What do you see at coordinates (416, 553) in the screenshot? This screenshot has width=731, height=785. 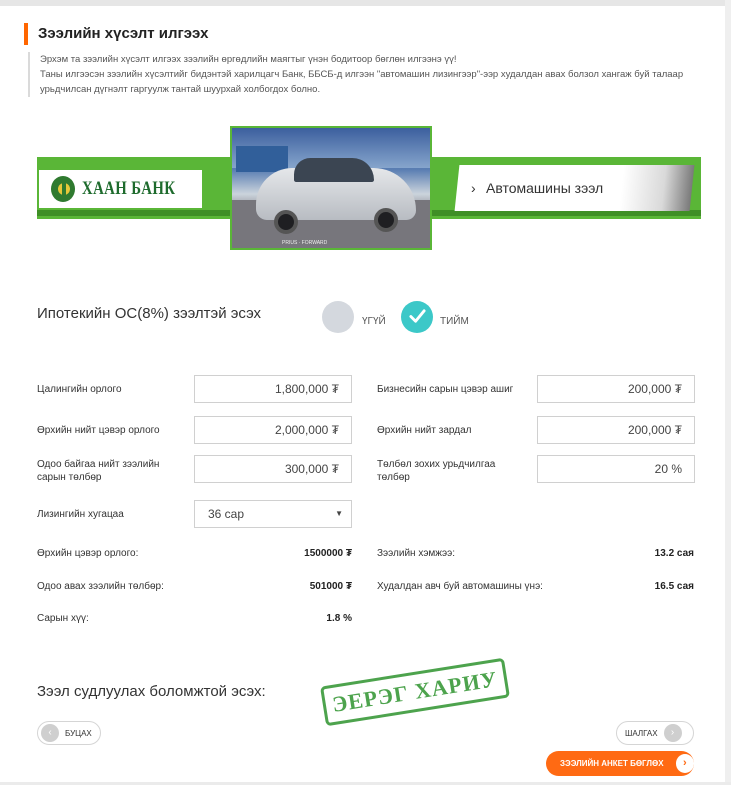 I see `loan-amount-label: Зээлийн хэмжээ:` at bounding box center [416, 553].